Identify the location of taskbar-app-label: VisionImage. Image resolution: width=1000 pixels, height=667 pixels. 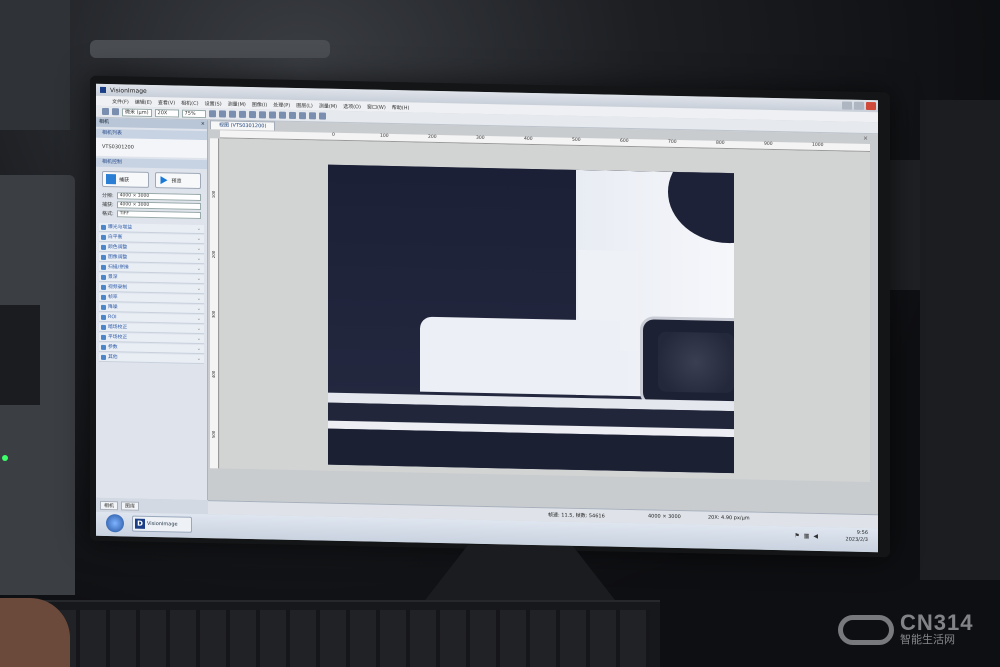
(162, 524).